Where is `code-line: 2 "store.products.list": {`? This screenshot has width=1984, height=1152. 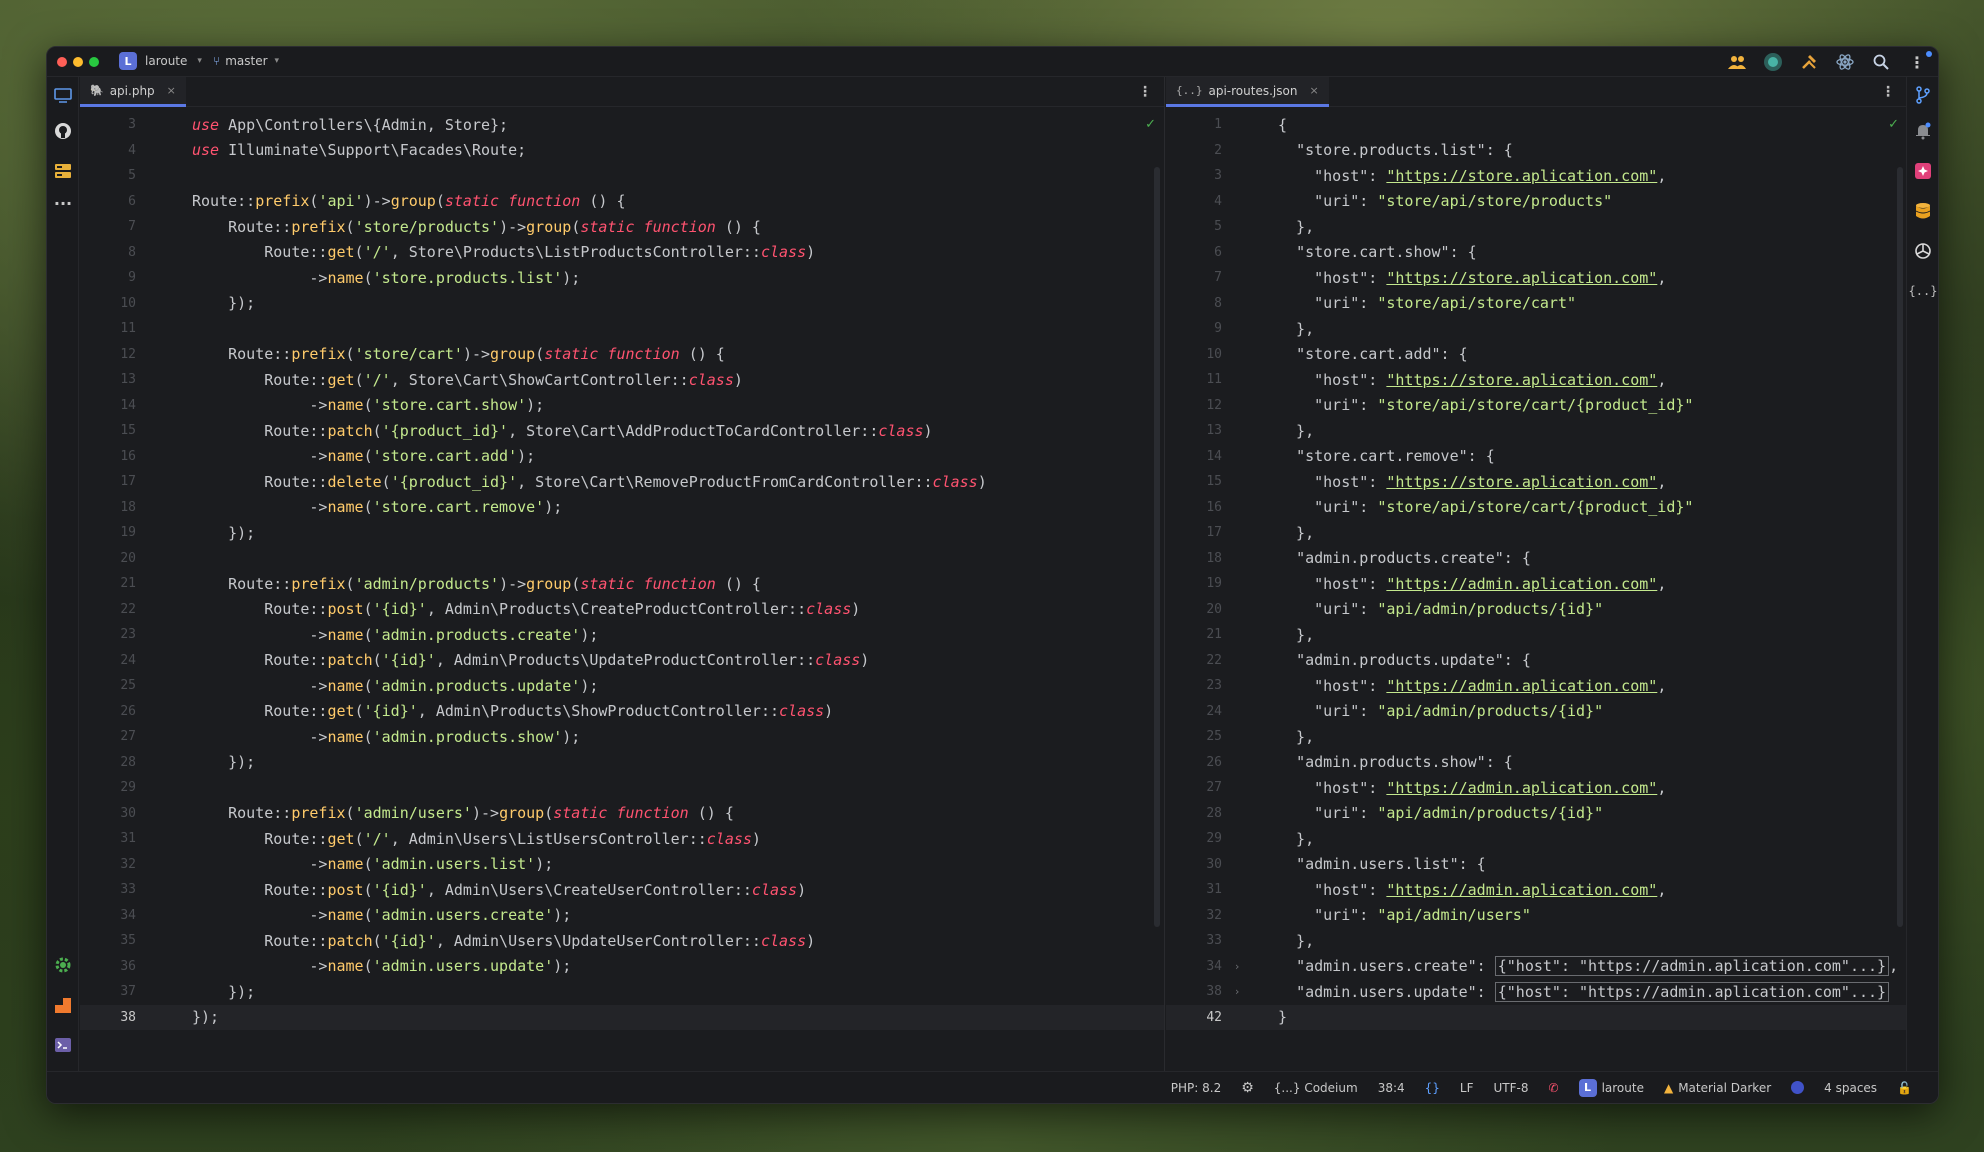
code-line: 2 "store.products.list": { is located at coordinates (1536, 150).